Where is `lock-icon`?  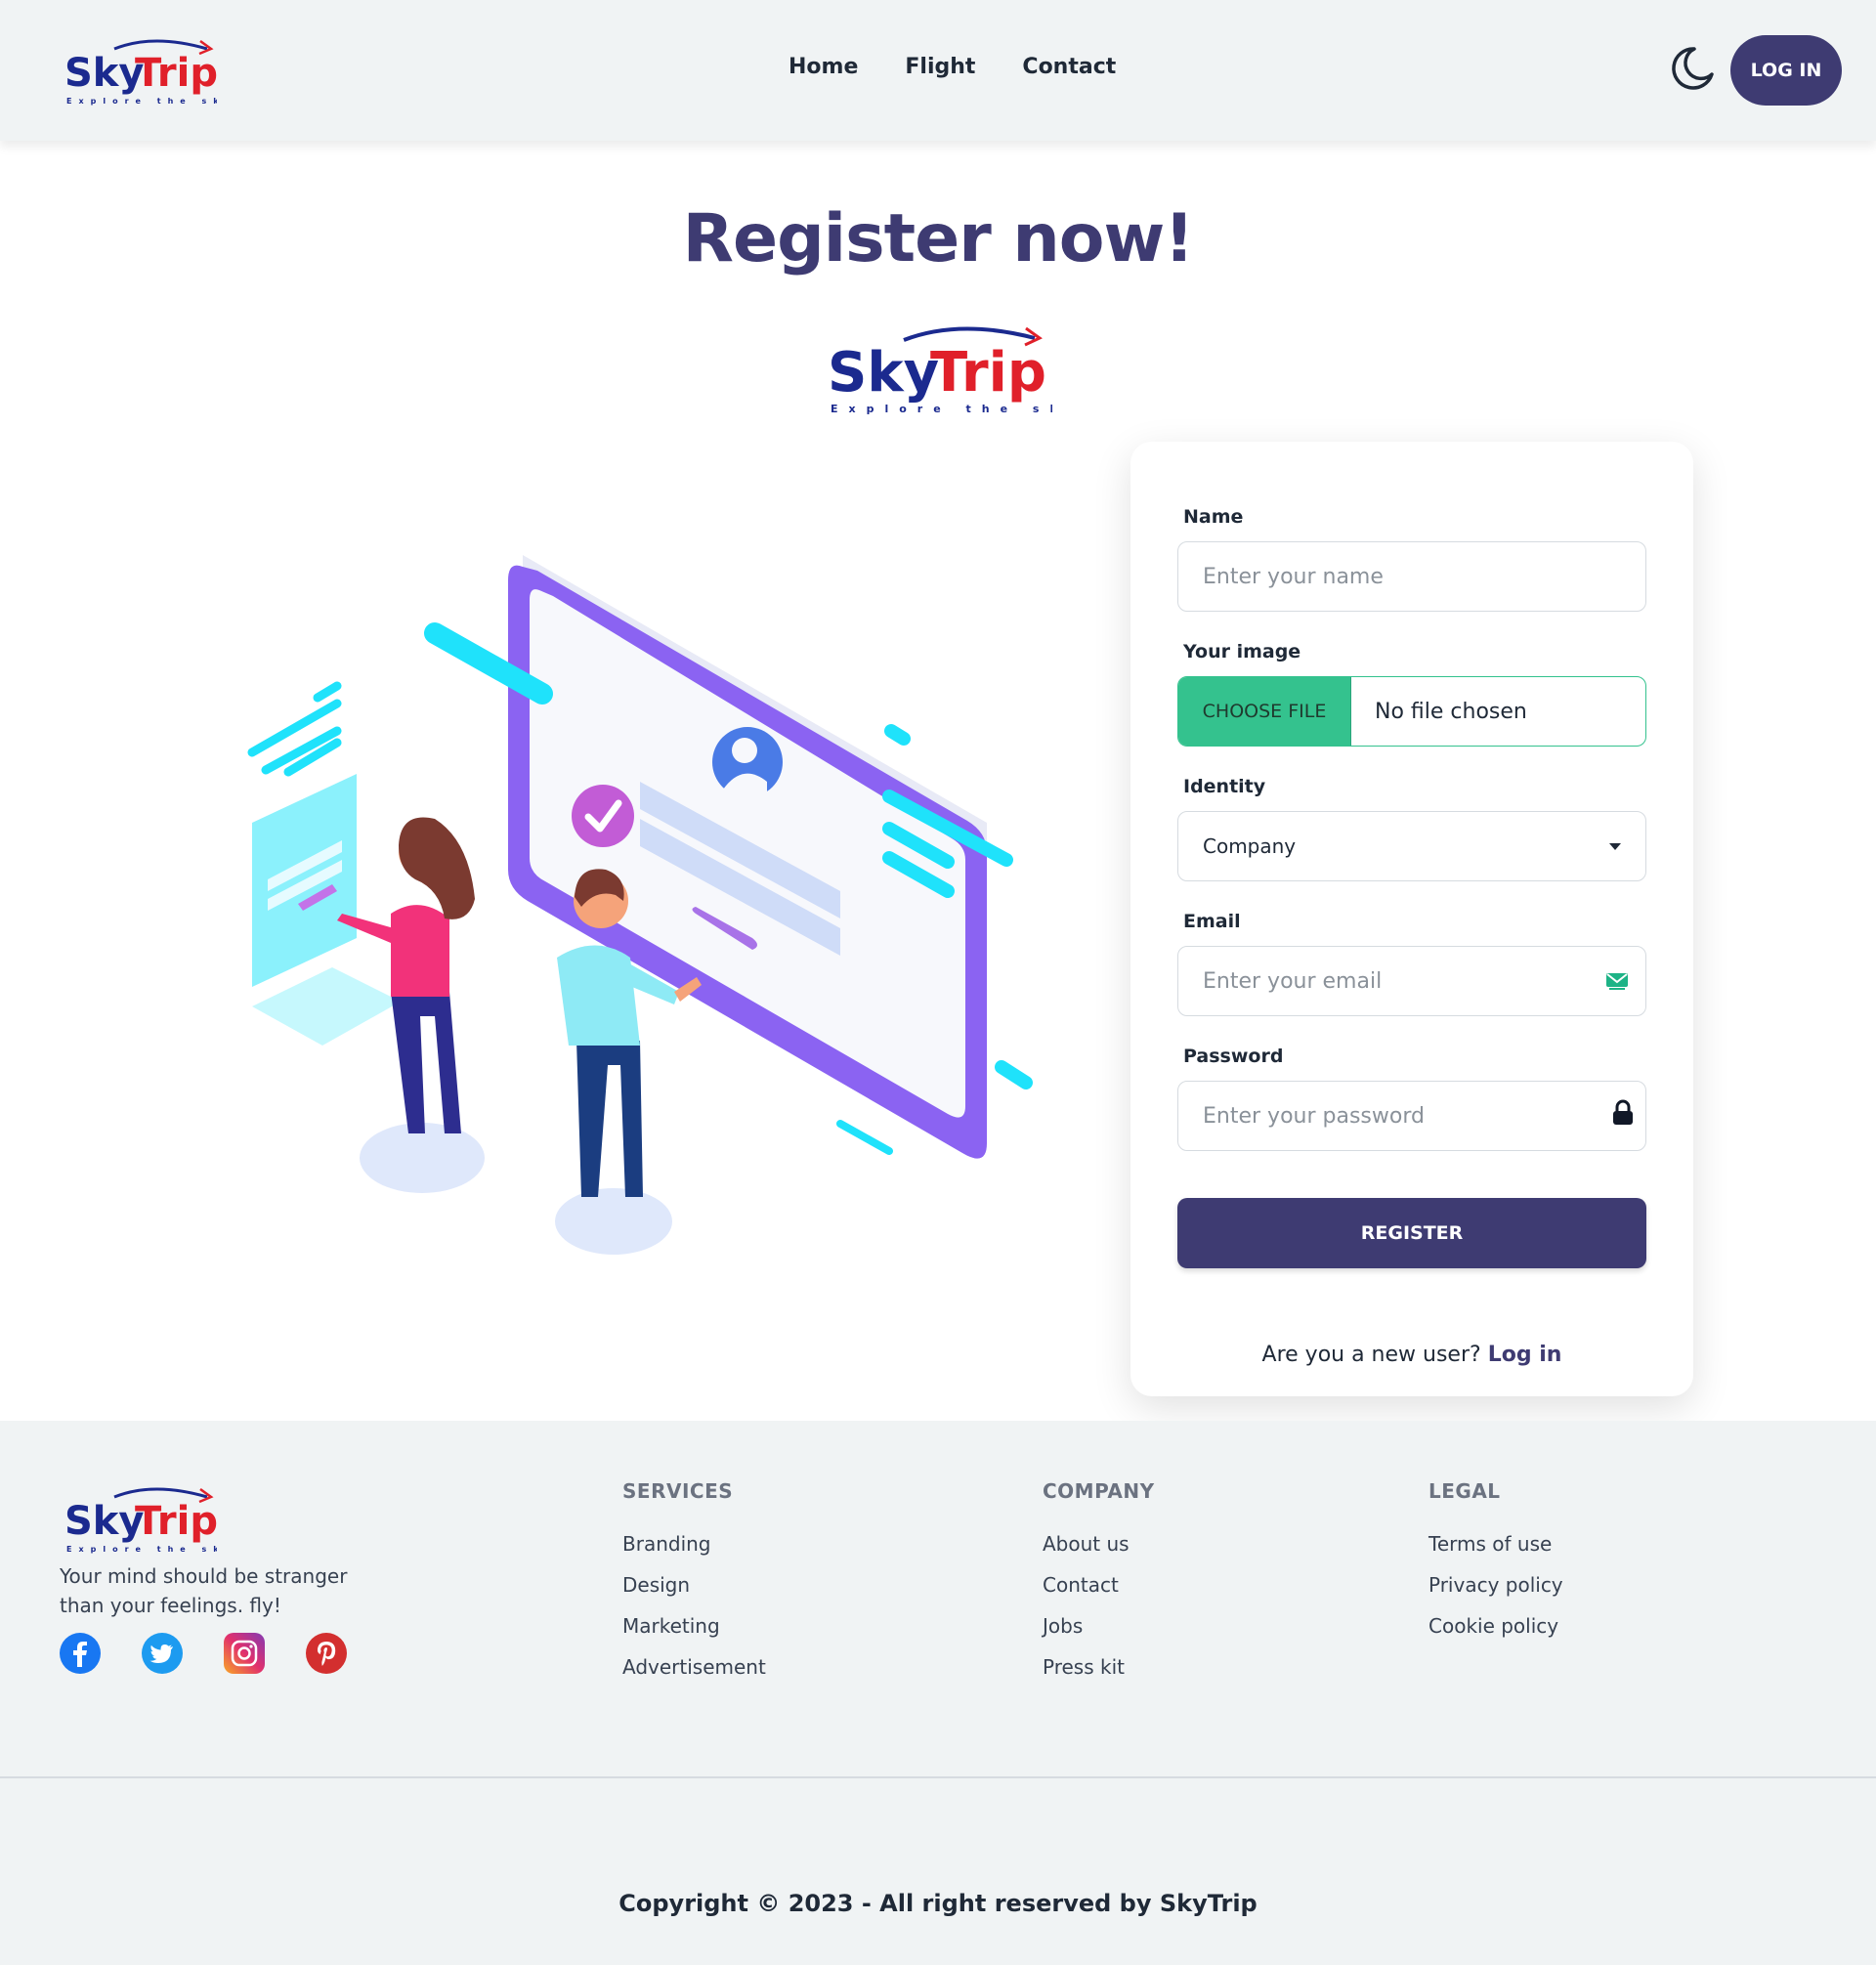 lock-icon is located at coordinates (1623, 1112).